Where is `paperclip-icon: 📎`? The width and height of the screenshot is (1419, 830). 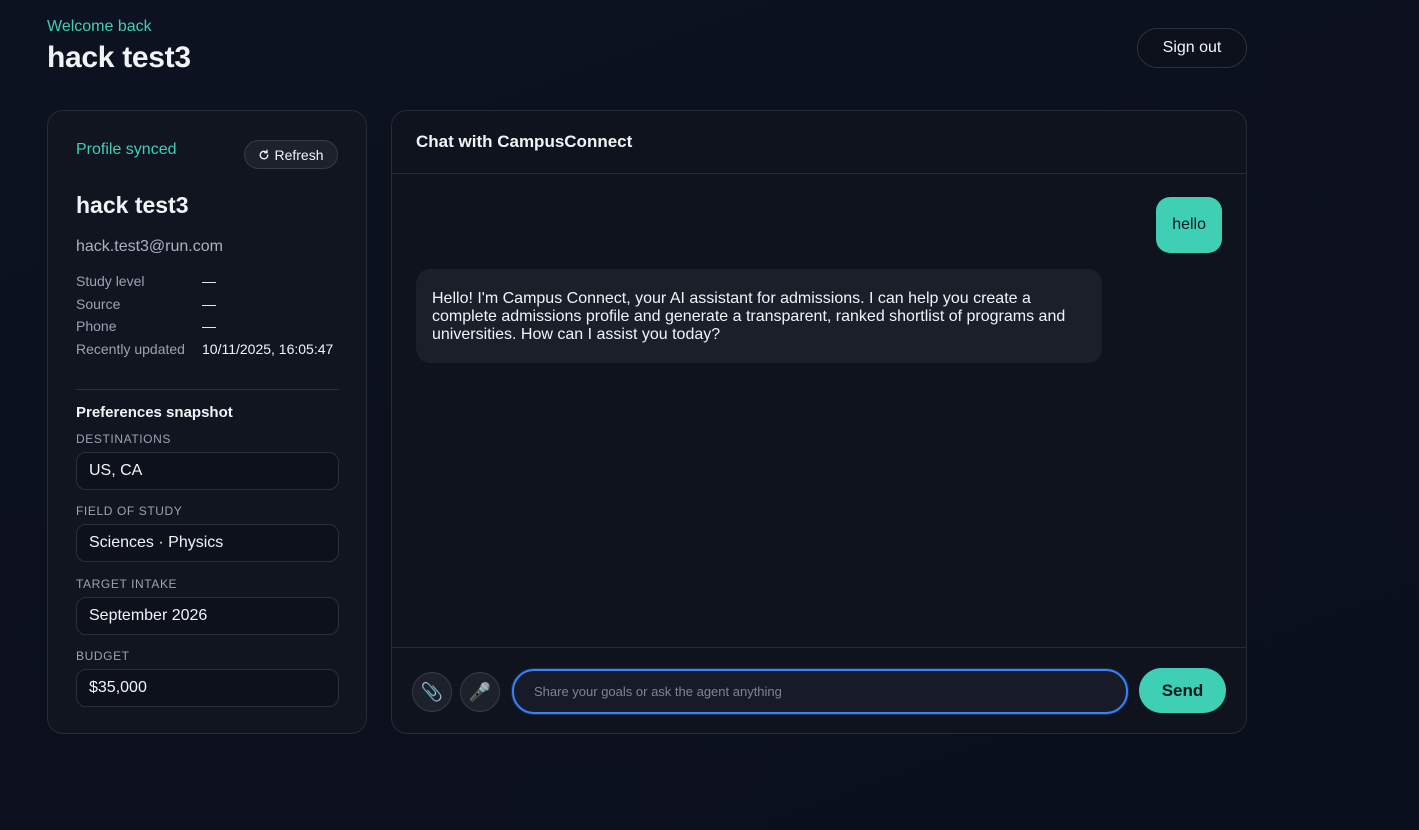 paperclip-icon: 📎 is located at coordinates (432, 691).